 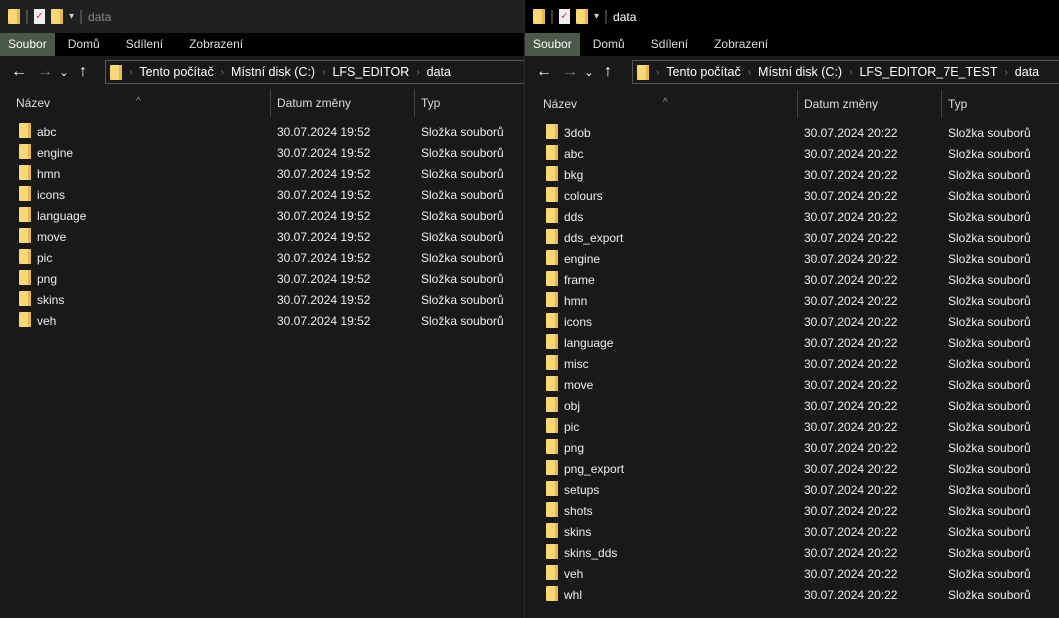 I want to click on file-row: misc 30.07.2024 20:22 Složka souborů, so click(x=792, y=363).